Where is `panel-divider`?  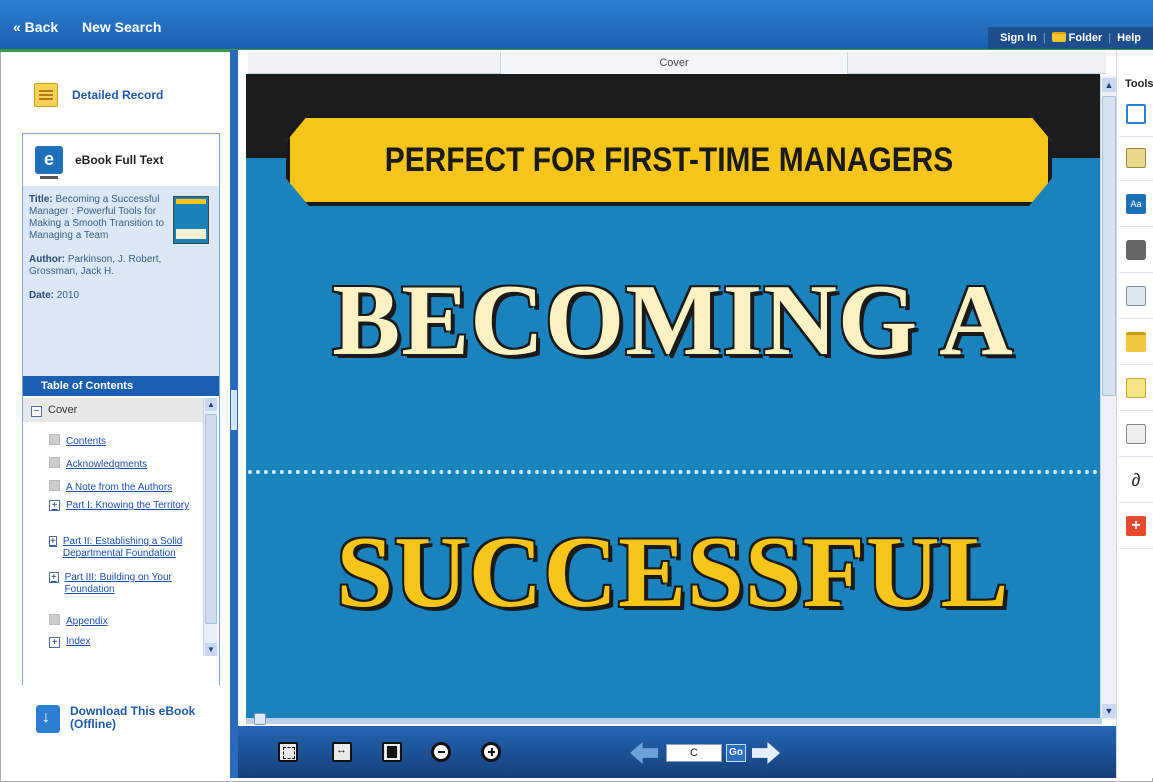
panel-divider is located at coordinates (234, 414).